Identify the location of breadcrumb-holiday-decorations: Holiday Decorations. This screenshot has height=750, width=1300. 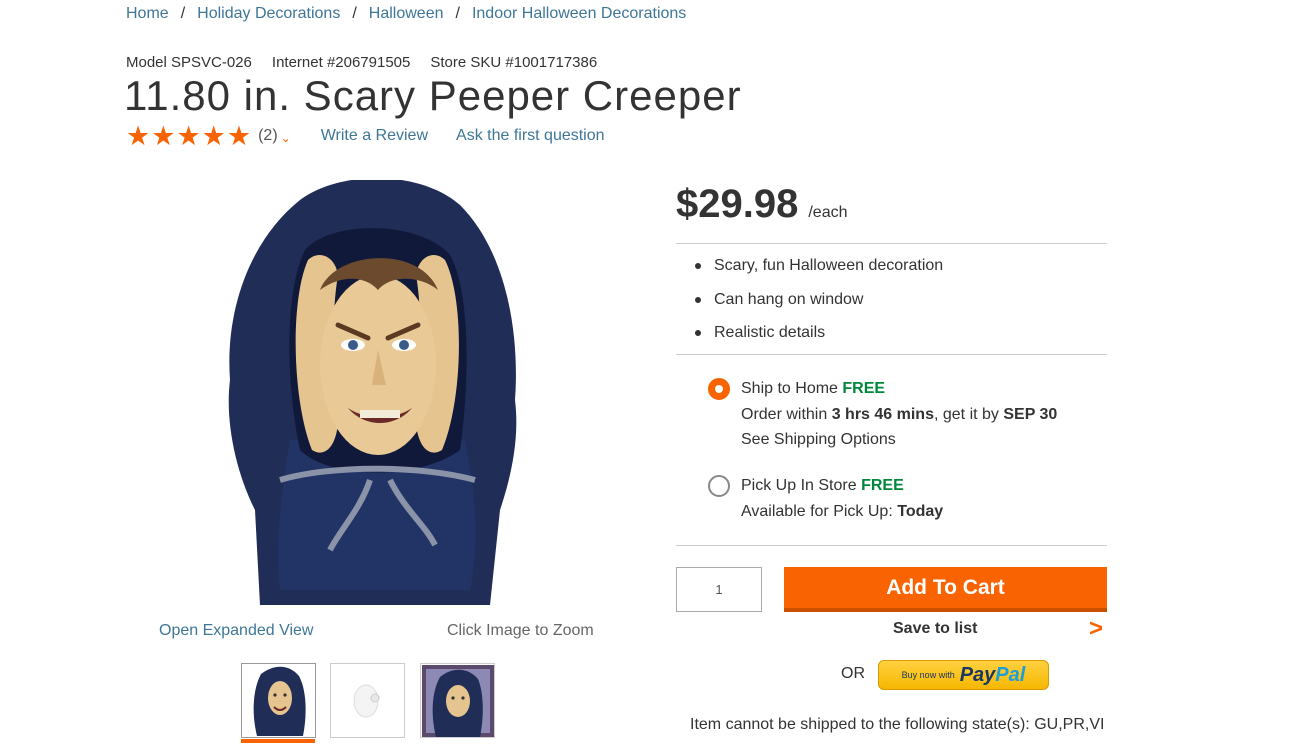
(268, 14).